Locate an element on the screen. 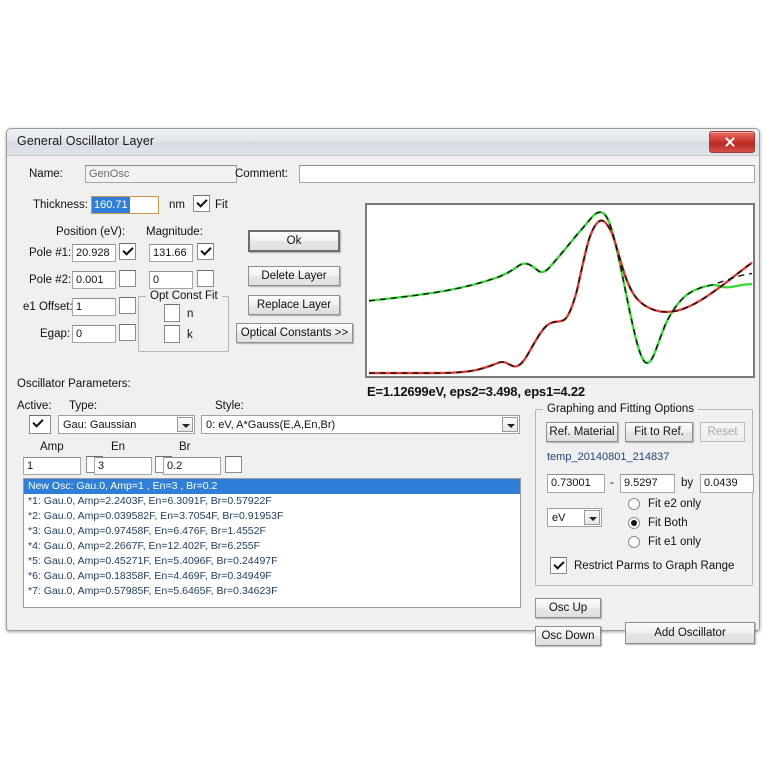 This screenshot has height=767, width=767. fit-both-label: Fit Both is located at coordinates (668, 523).